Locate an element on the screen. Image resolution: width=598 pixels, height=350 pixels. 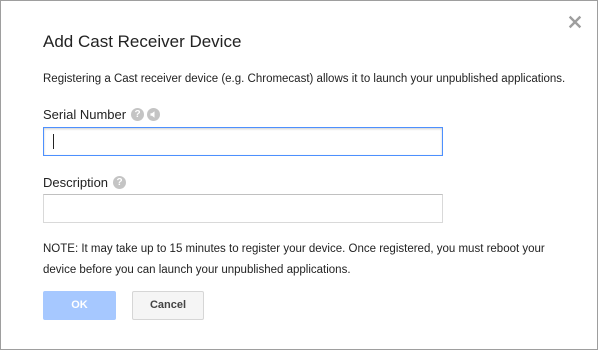
serial-number-input is located at coordinates (243, 141).